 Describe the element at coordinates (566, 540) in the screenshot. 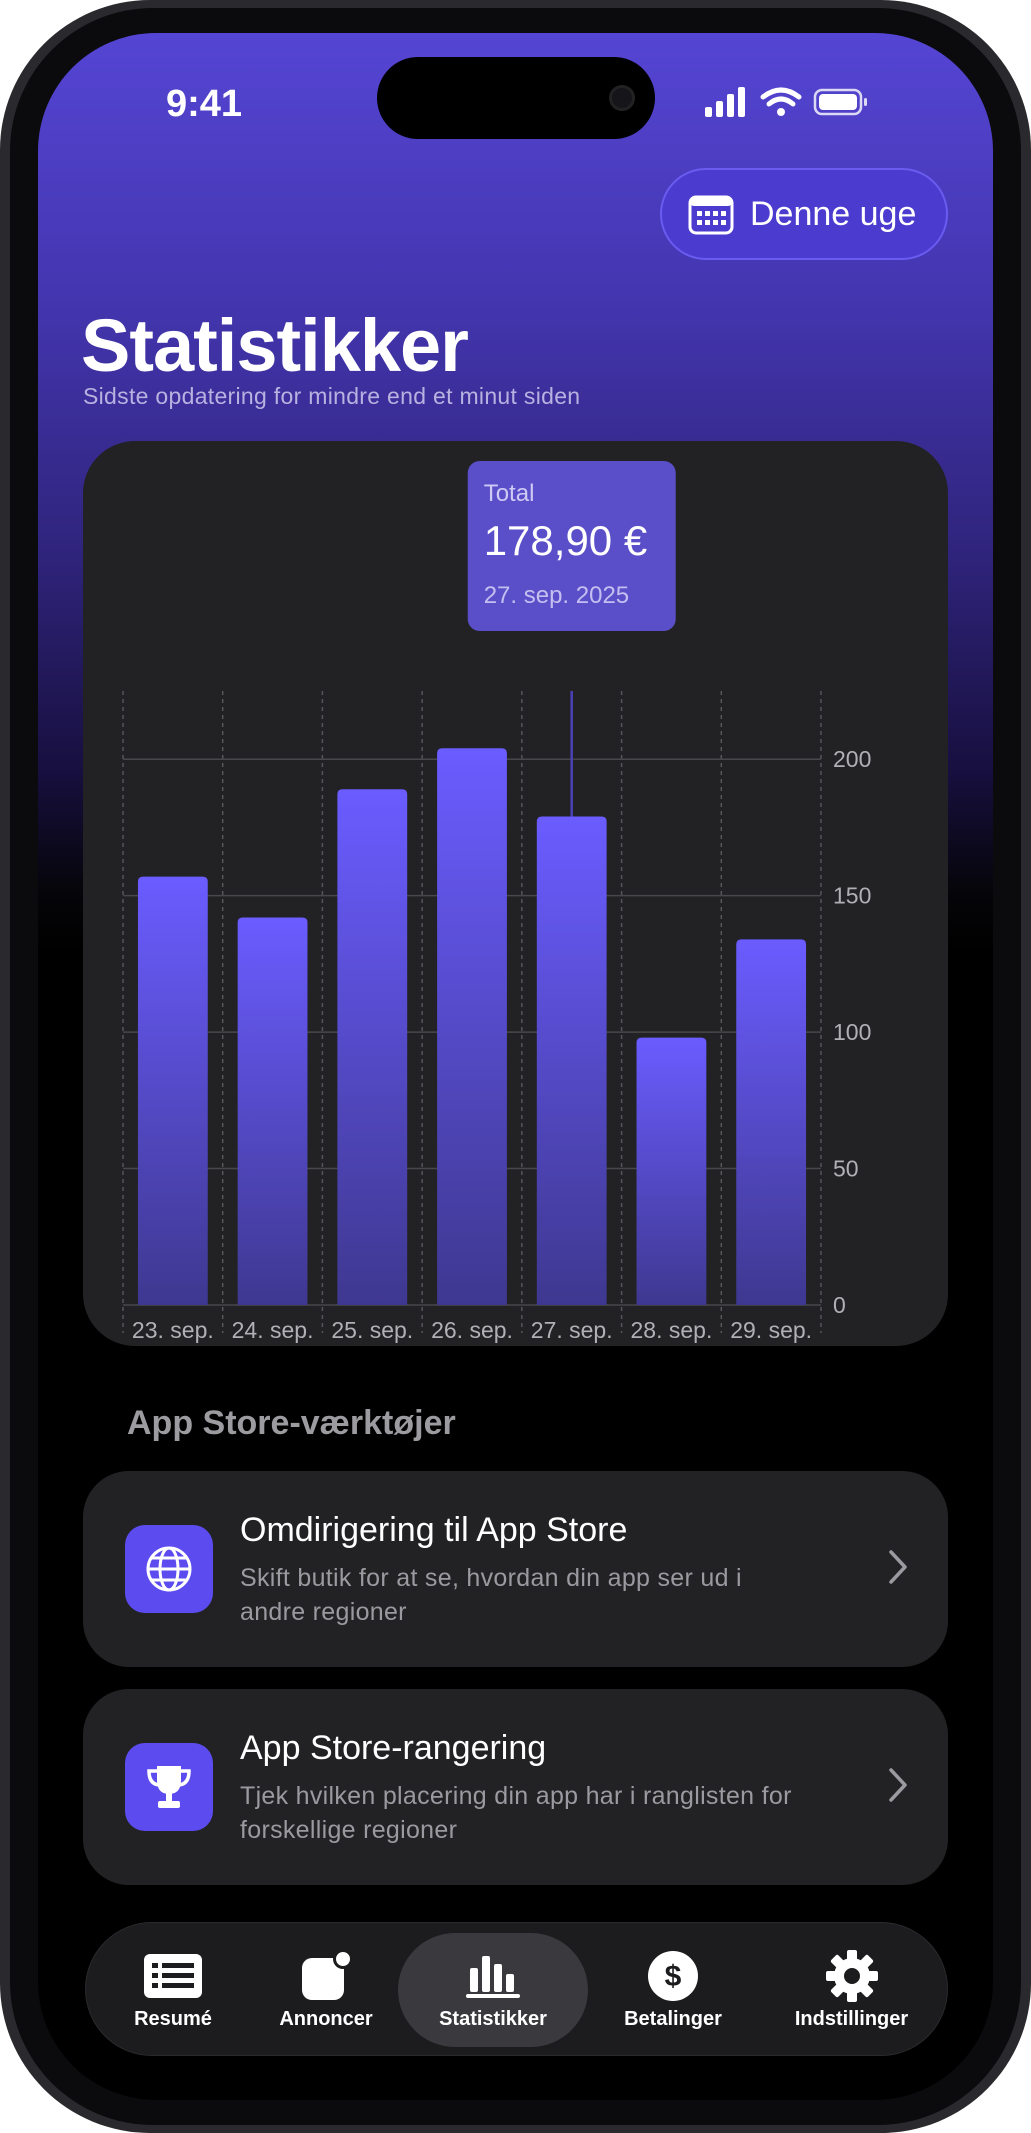

I see `tooltip-value: 178,90 €` at that location.